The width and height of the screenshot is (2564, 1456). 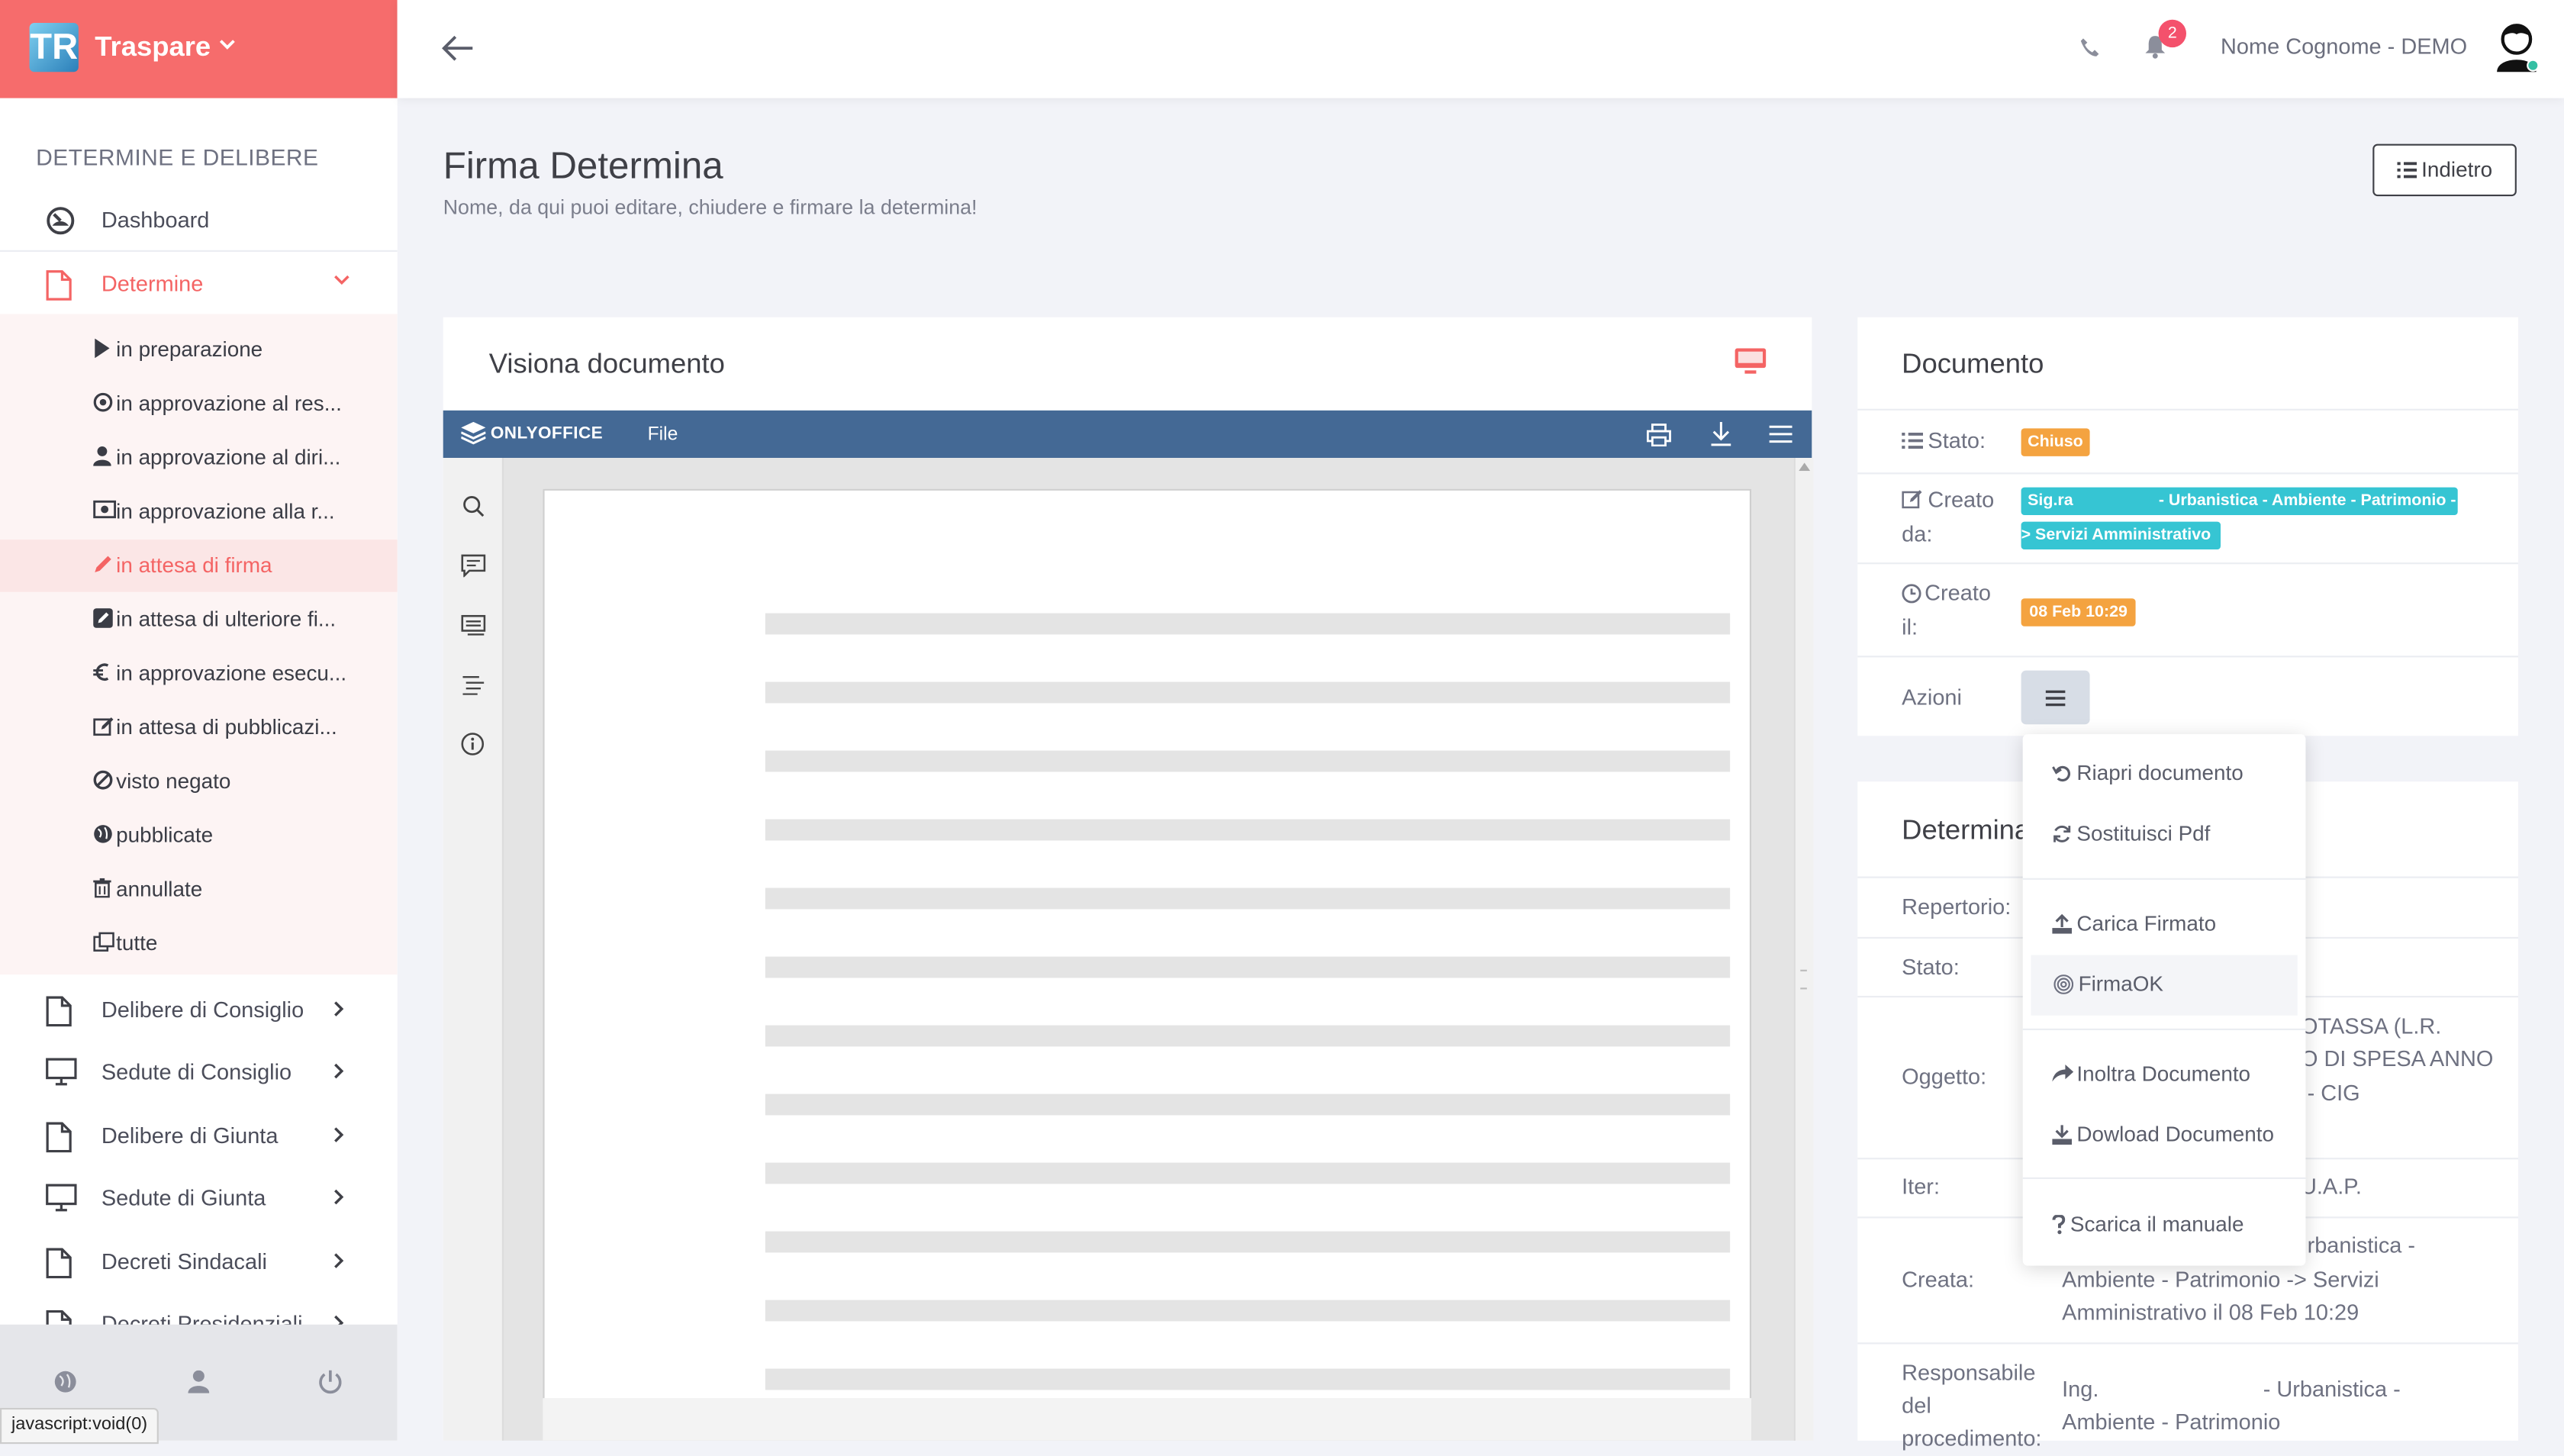 I want to click on sidebar-item-delibere-consiglio: Delibere di Consiglio, so click(x=199, y=1011).